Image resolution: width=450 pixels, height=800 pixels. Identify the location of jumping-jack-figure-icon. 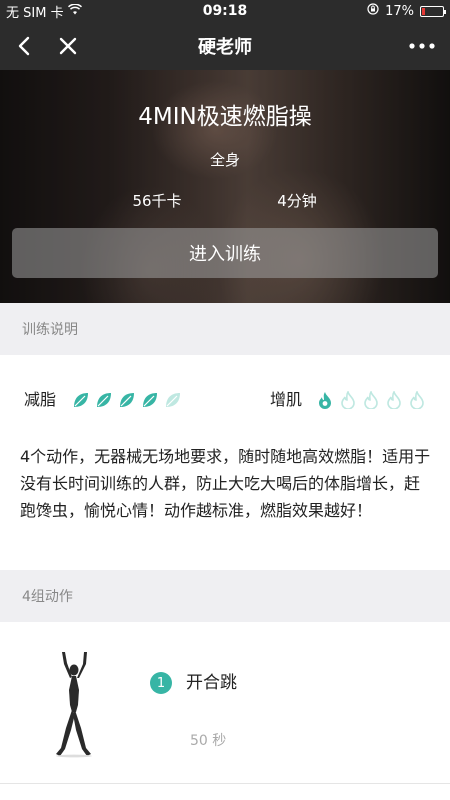
(74, 705).